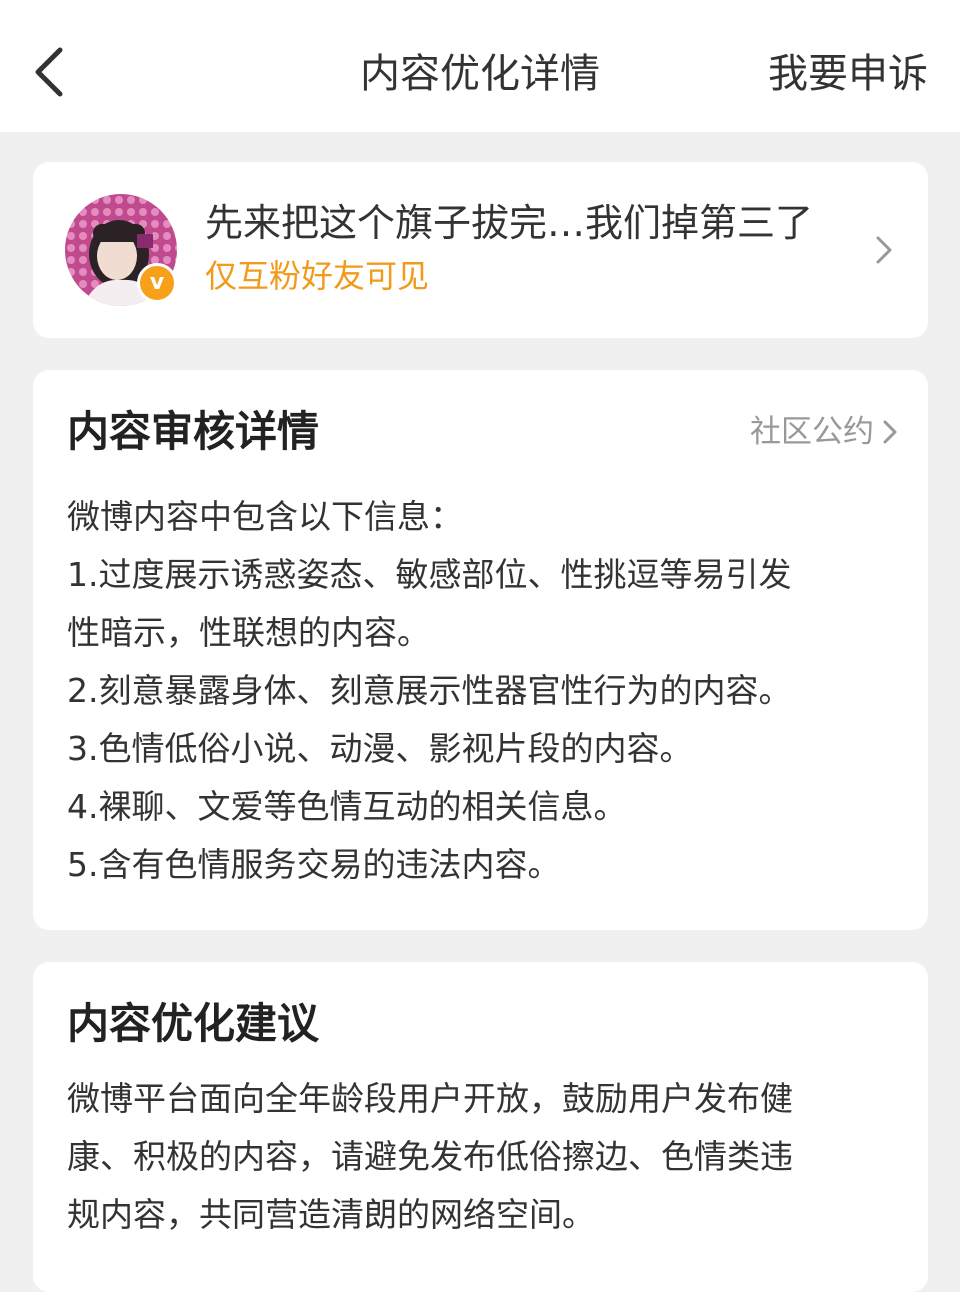 Image resolution: width=960 pixels, height=1292 pixels. Describe the element at coordinates (430, 1156) in the screenshot. I see `suggestion-line: 康、积极的内容，请避免发布低俗擦边、色情类违` at that location.